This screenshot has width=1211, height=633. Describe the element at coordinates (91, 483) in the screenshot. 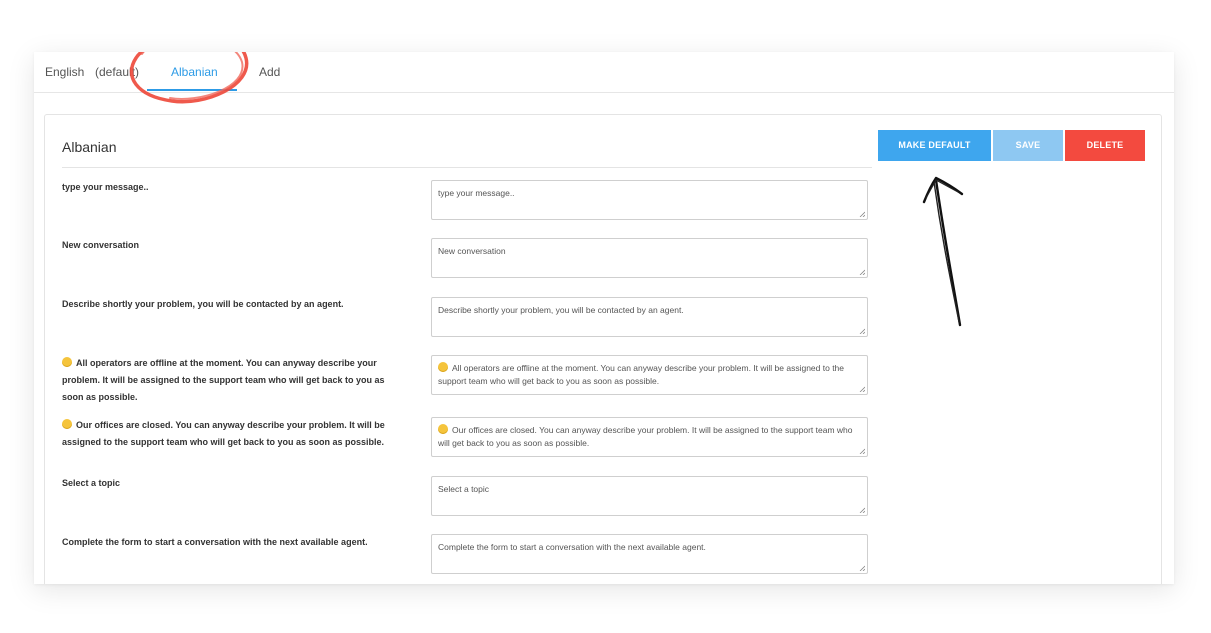

I see `row-label-5: Select a topic` at that location.